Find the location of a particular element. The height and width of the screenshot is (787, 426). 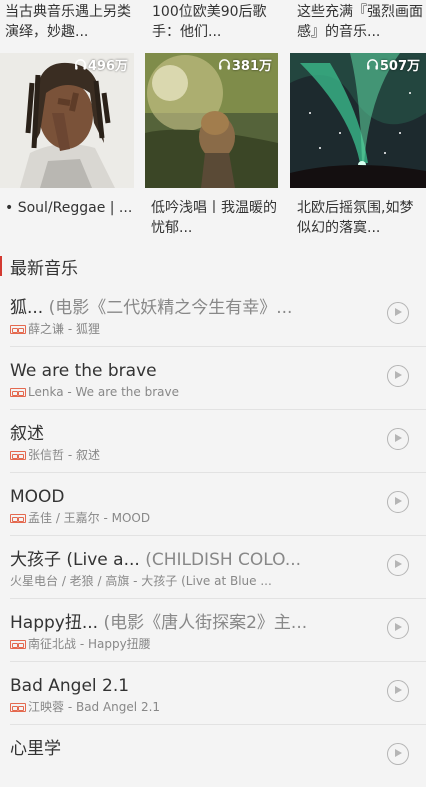

song-item: 狐... (电影《二代妖精之今生有幸》... 薛之谦 - 狐狸 is located at coordinates (218, 315).